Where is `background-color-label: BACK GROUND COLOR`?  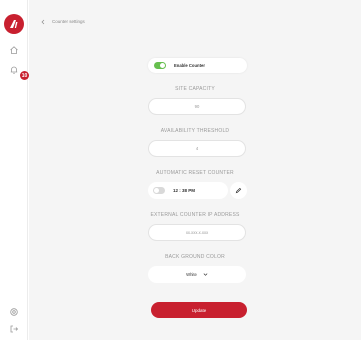
background-color-label: BACK GROUND COLOR is located at coordinates (195, 257).